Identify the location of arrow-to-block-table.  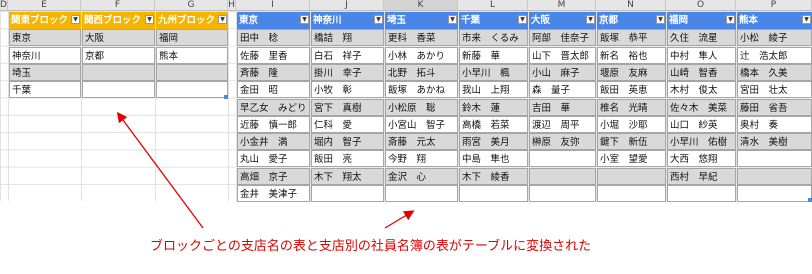
(160, 170).